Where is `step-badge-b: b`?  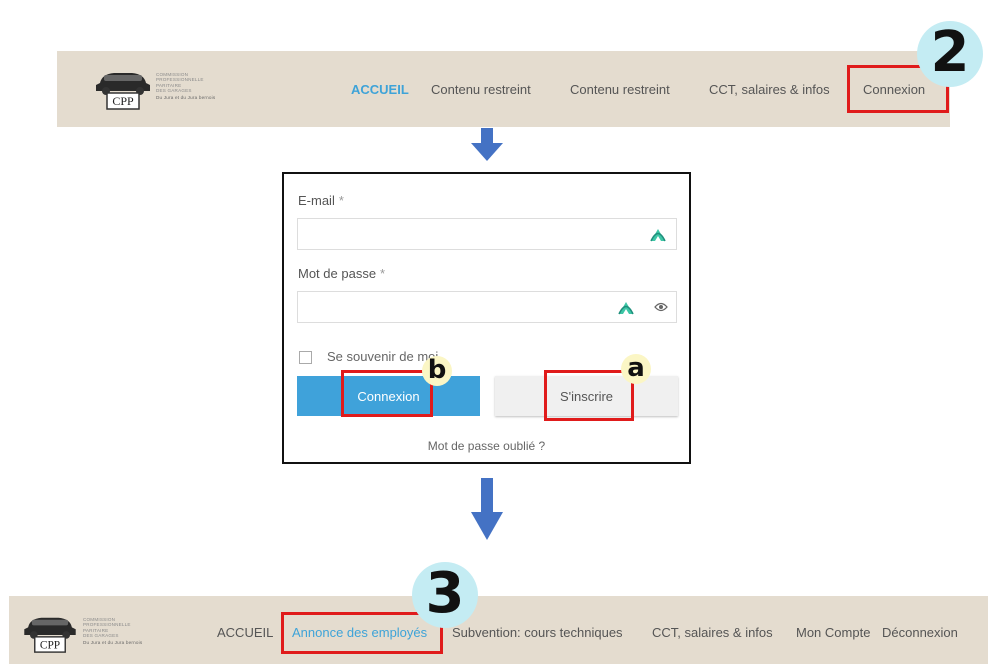
step-badge-b: b is located at coordinates (437, 371).